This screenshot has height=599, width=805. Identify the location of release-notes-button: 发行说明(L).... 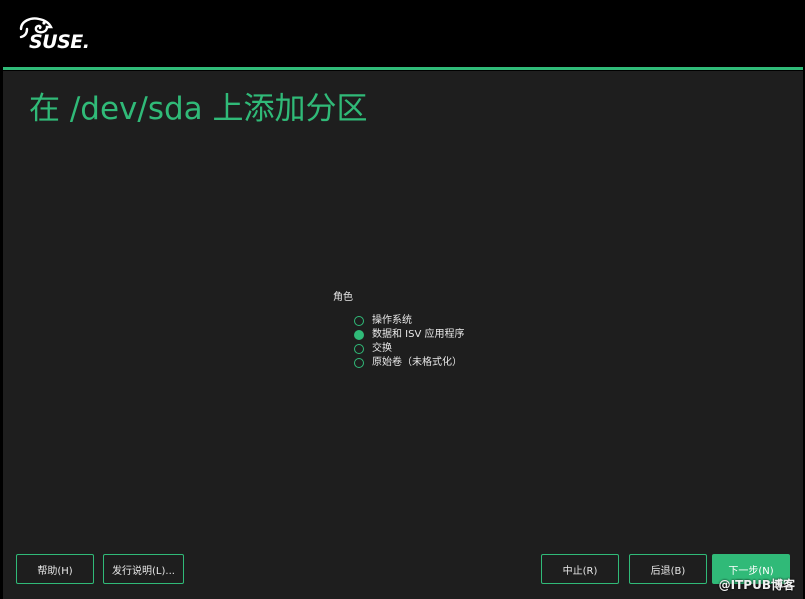
(143, 569).